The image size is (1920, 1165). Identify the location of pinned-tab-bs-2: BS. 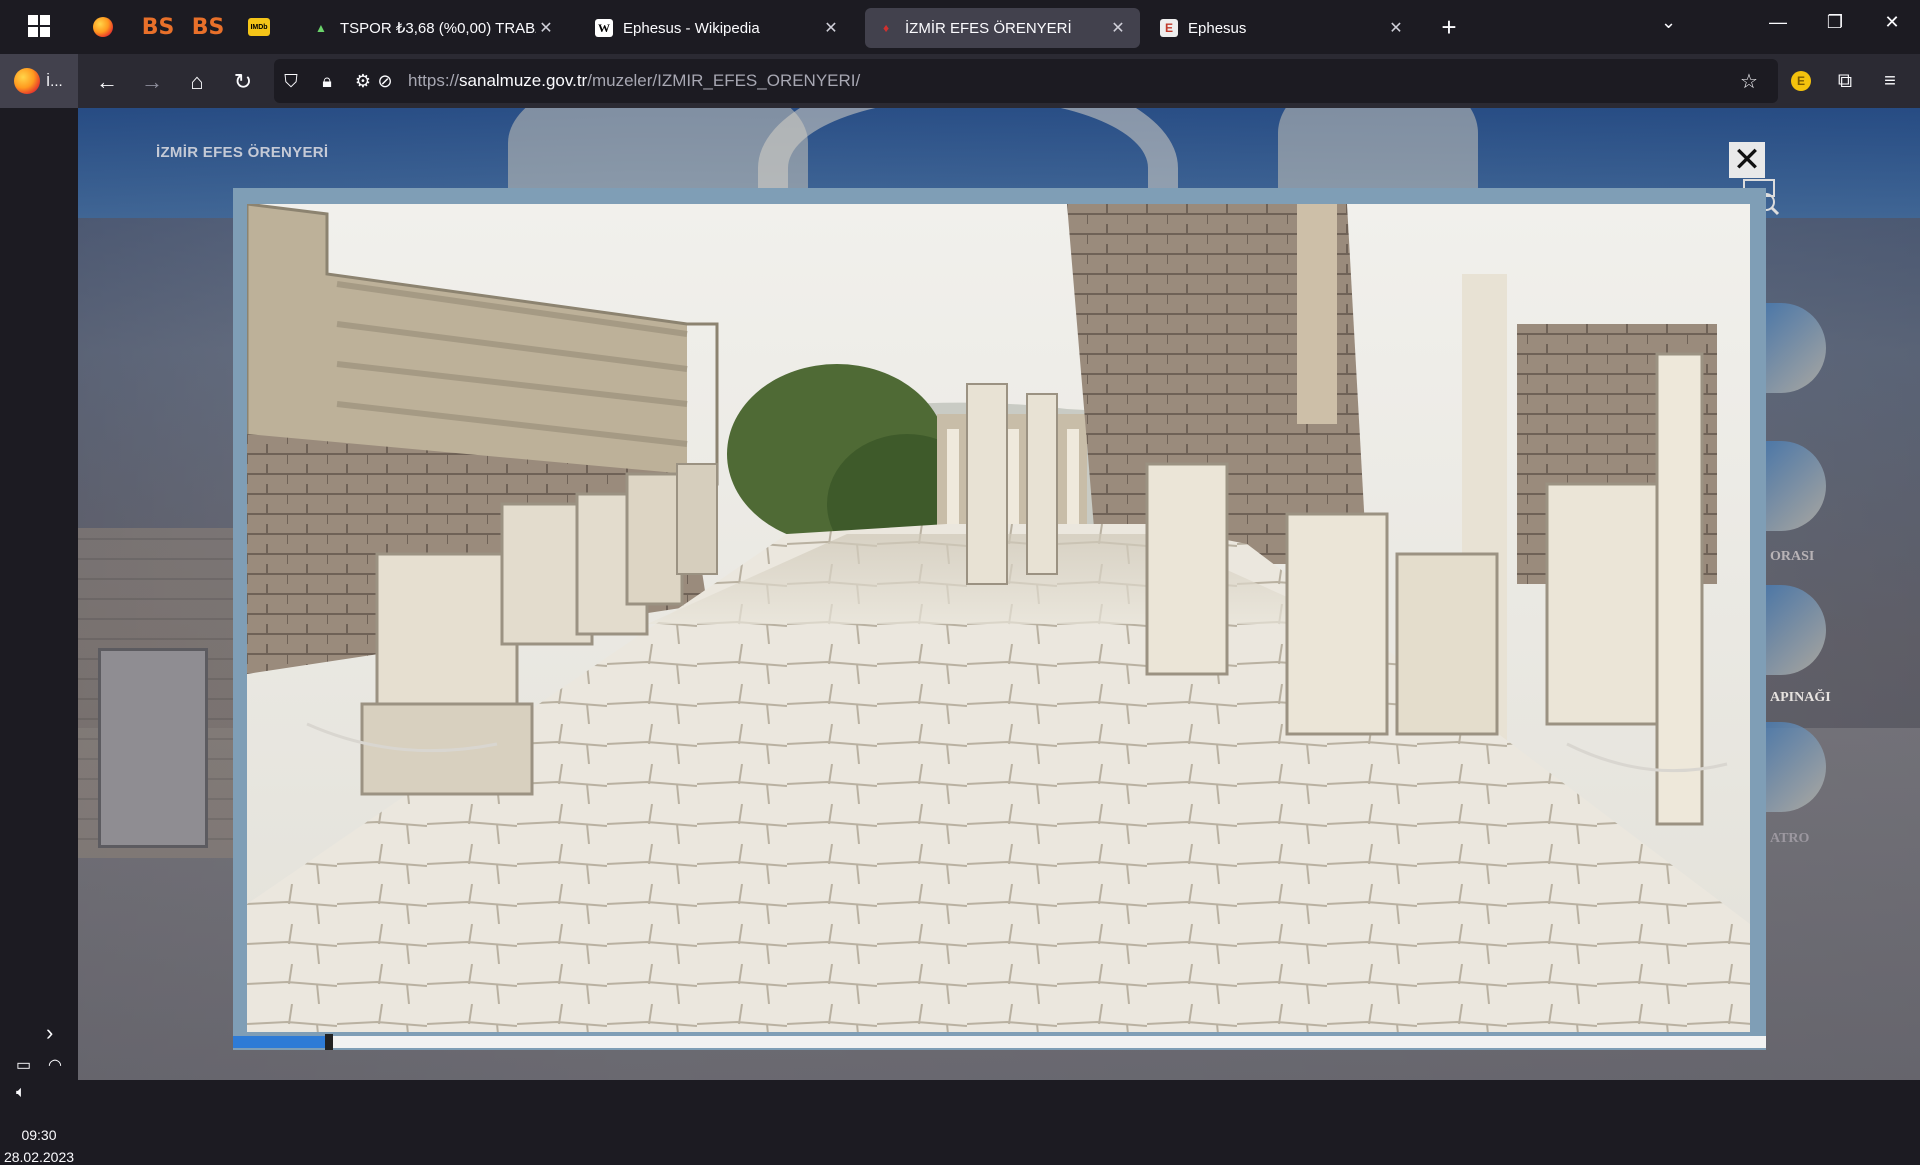
(208, 27).